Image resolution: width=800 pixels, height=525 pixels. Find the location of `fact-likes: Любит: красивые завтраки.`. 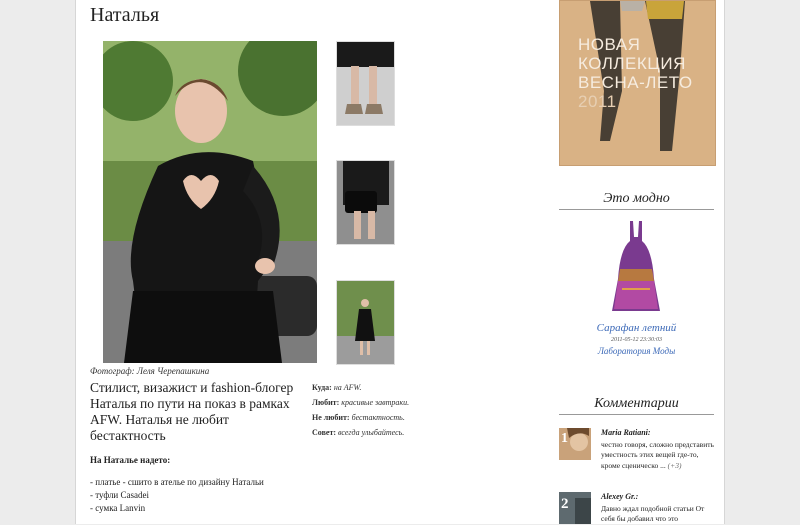

fact-likes: Любит: красивые завтраки. is located at coordinates (361, 402).